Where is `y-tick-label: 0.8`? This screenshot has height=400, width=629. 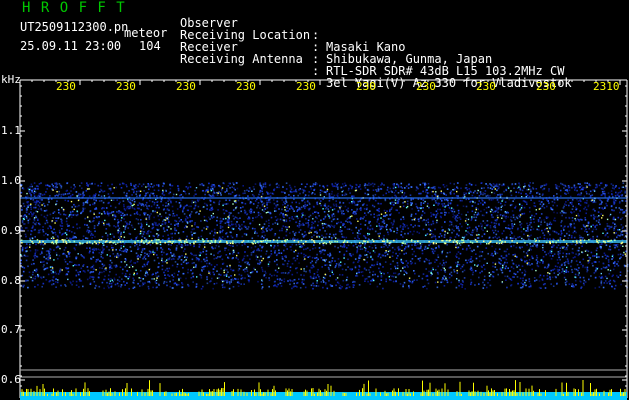 y-tick-label: 0.8 is located at coordinates (11, 280).